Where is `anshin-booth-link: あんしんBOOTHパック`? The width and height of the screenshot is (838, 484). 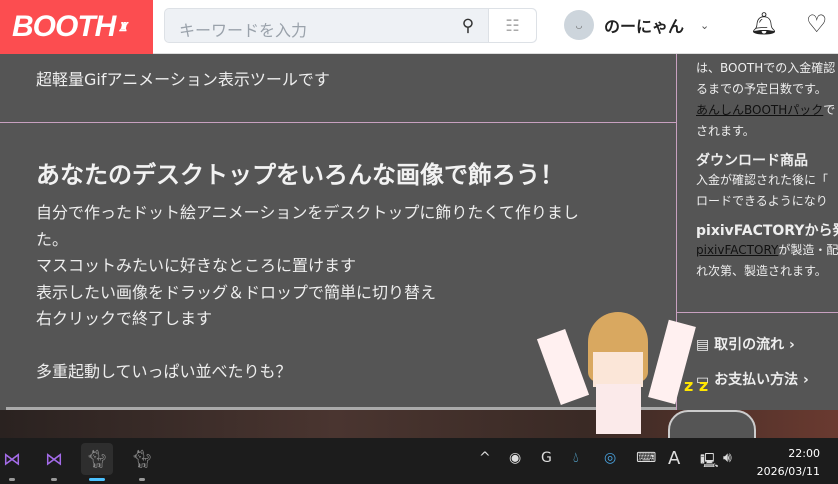 anshin-booth-link: あんしんBOOTHパック is located at coordinates (759, 110).